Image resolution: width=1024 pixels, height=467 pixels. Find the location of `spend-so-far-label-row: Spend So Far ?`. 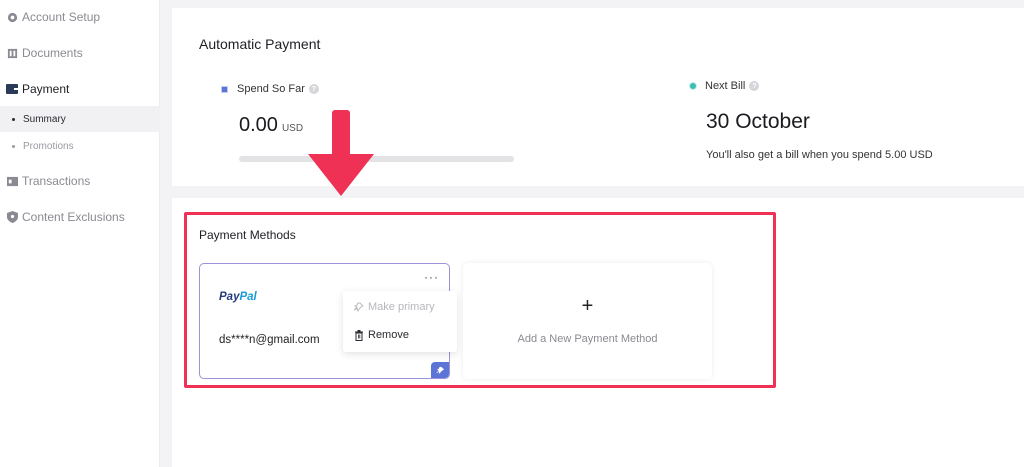

spend-so-far-label-row: Spend So Far ? is located at coordinates (270, 89).